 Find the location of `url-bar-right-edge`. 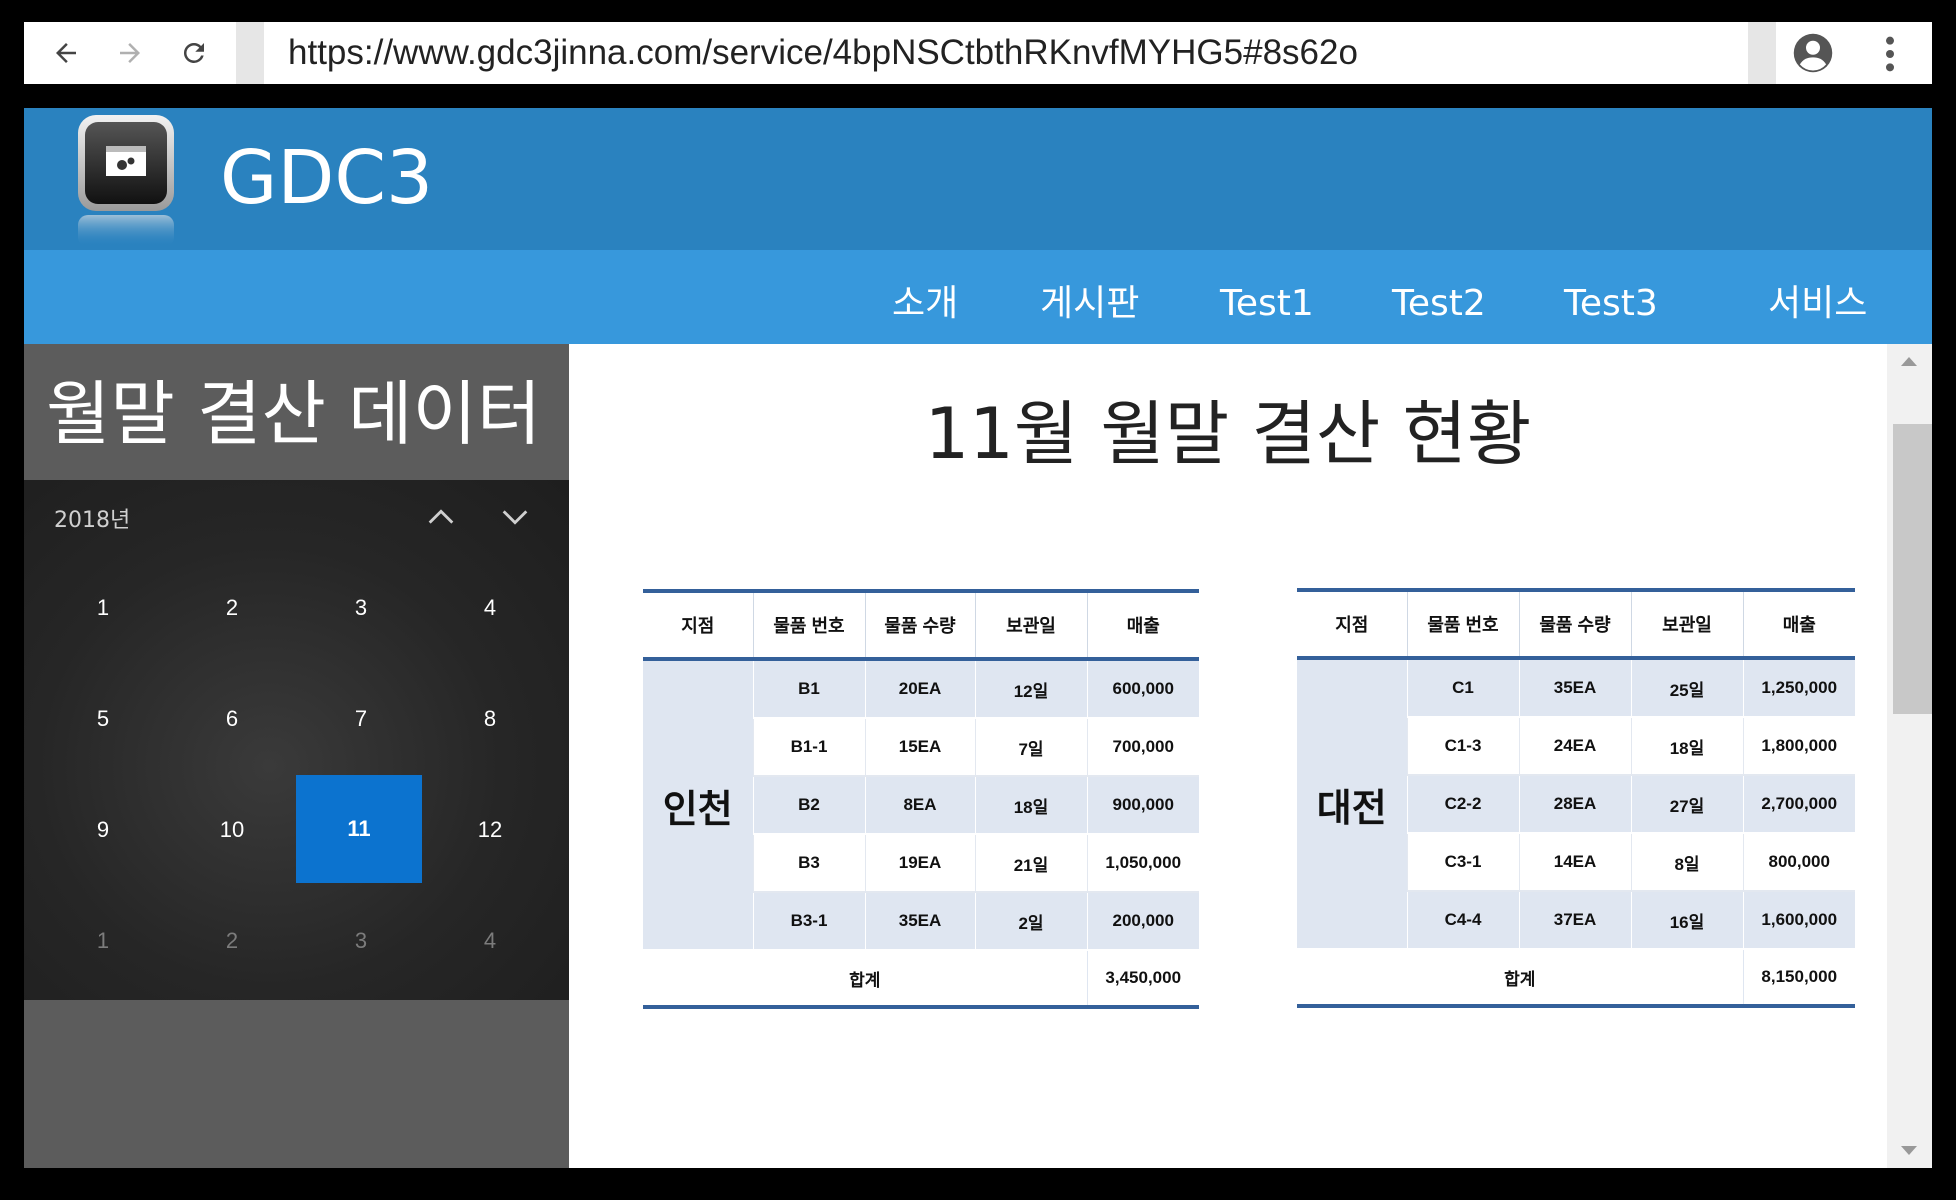

url-bar-right-edge is located at coordinates (1762, 53).